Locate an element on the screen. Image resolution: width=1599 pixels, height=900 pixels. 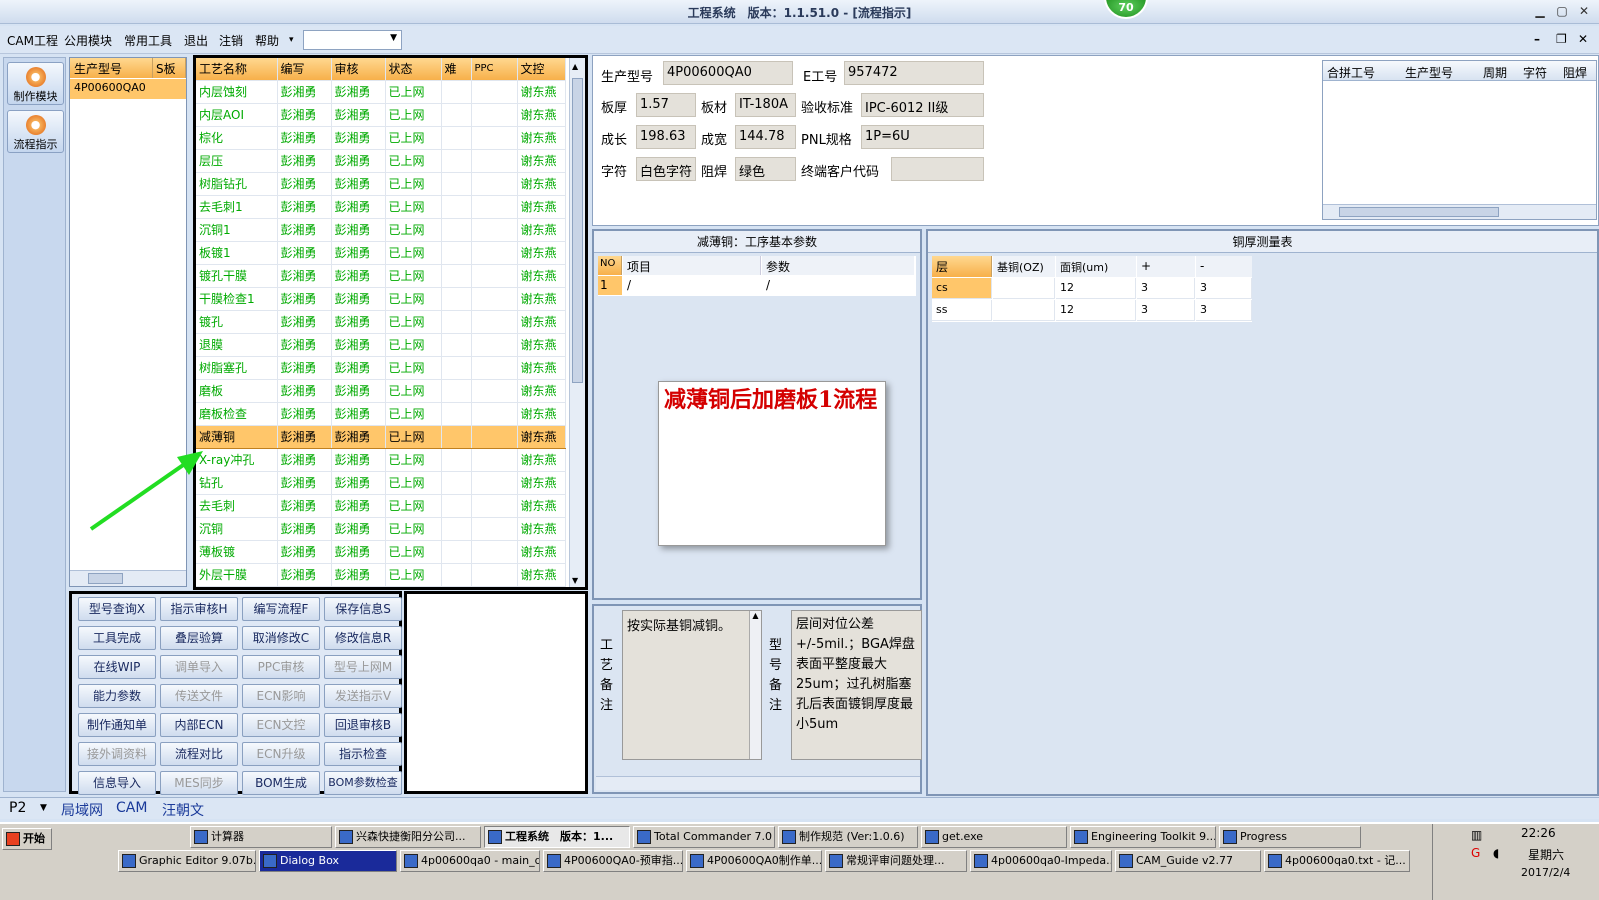
material-field: IT-180A is located at coordinates (765, 105).